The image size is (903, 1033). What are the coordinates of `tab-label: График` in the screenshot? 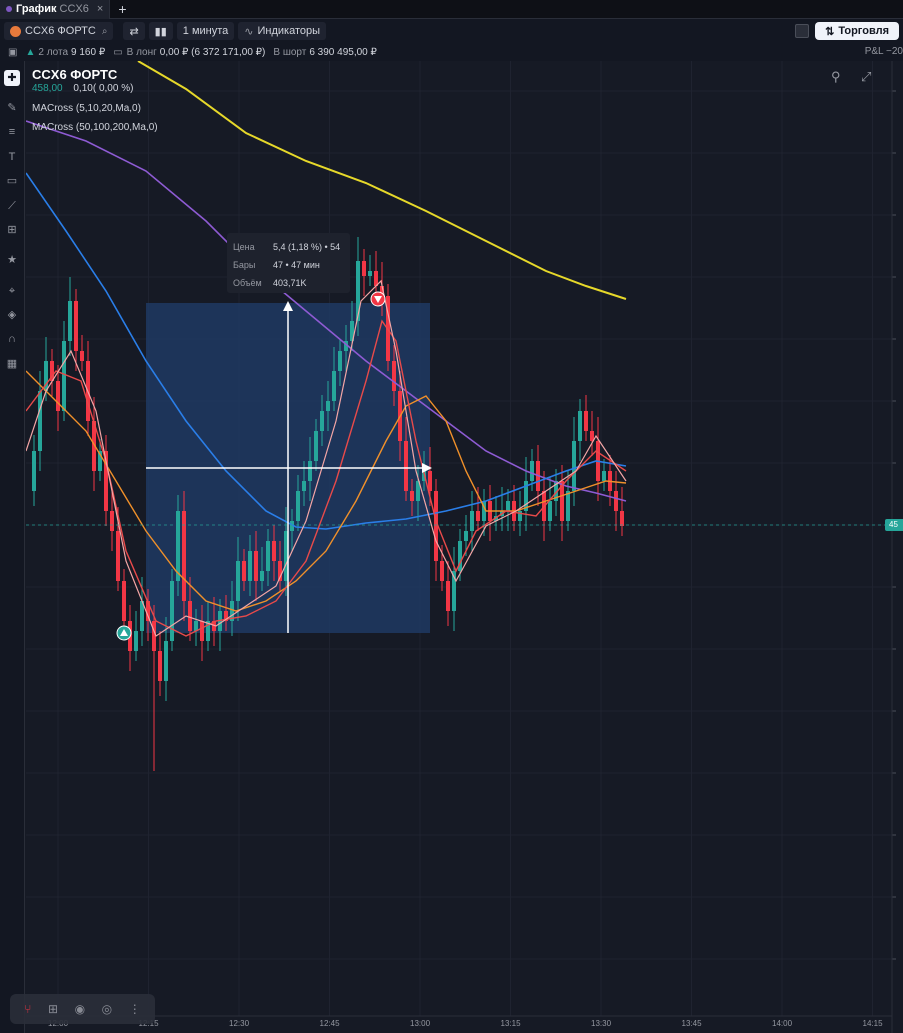 It's located at (36, 9).